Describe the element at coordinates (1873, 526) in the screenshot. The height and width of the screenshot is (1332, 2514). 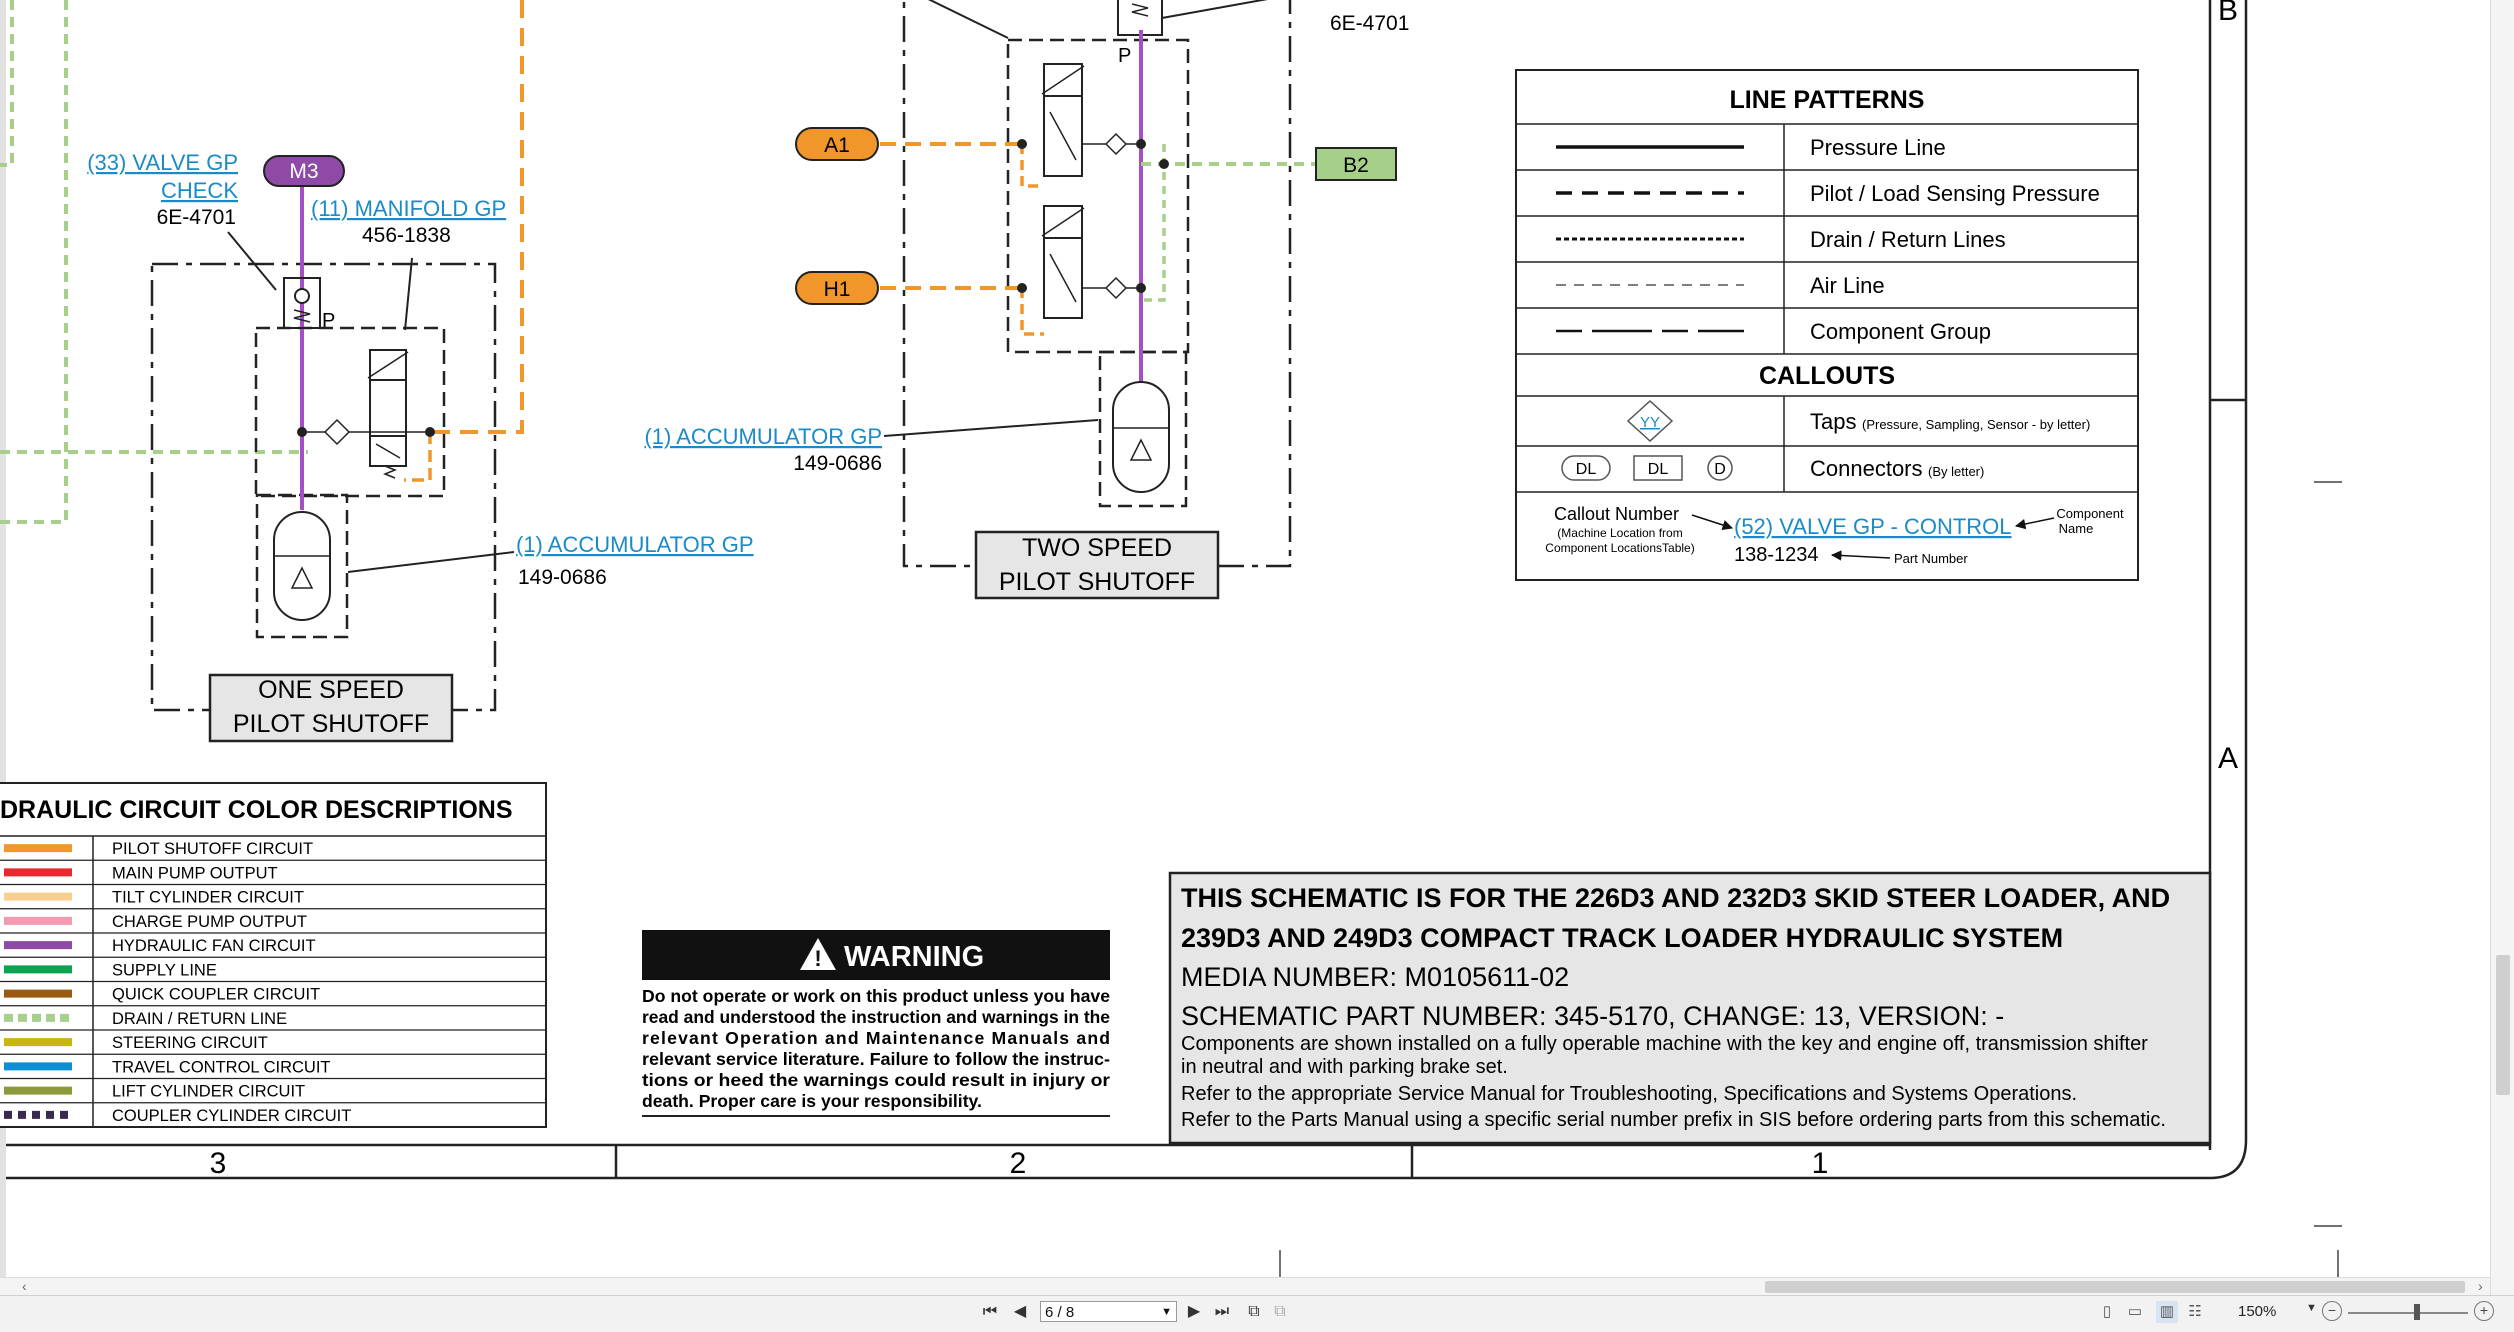
I see `callout-sample-link: (52) VALVE GP - CONTROL` at that location.